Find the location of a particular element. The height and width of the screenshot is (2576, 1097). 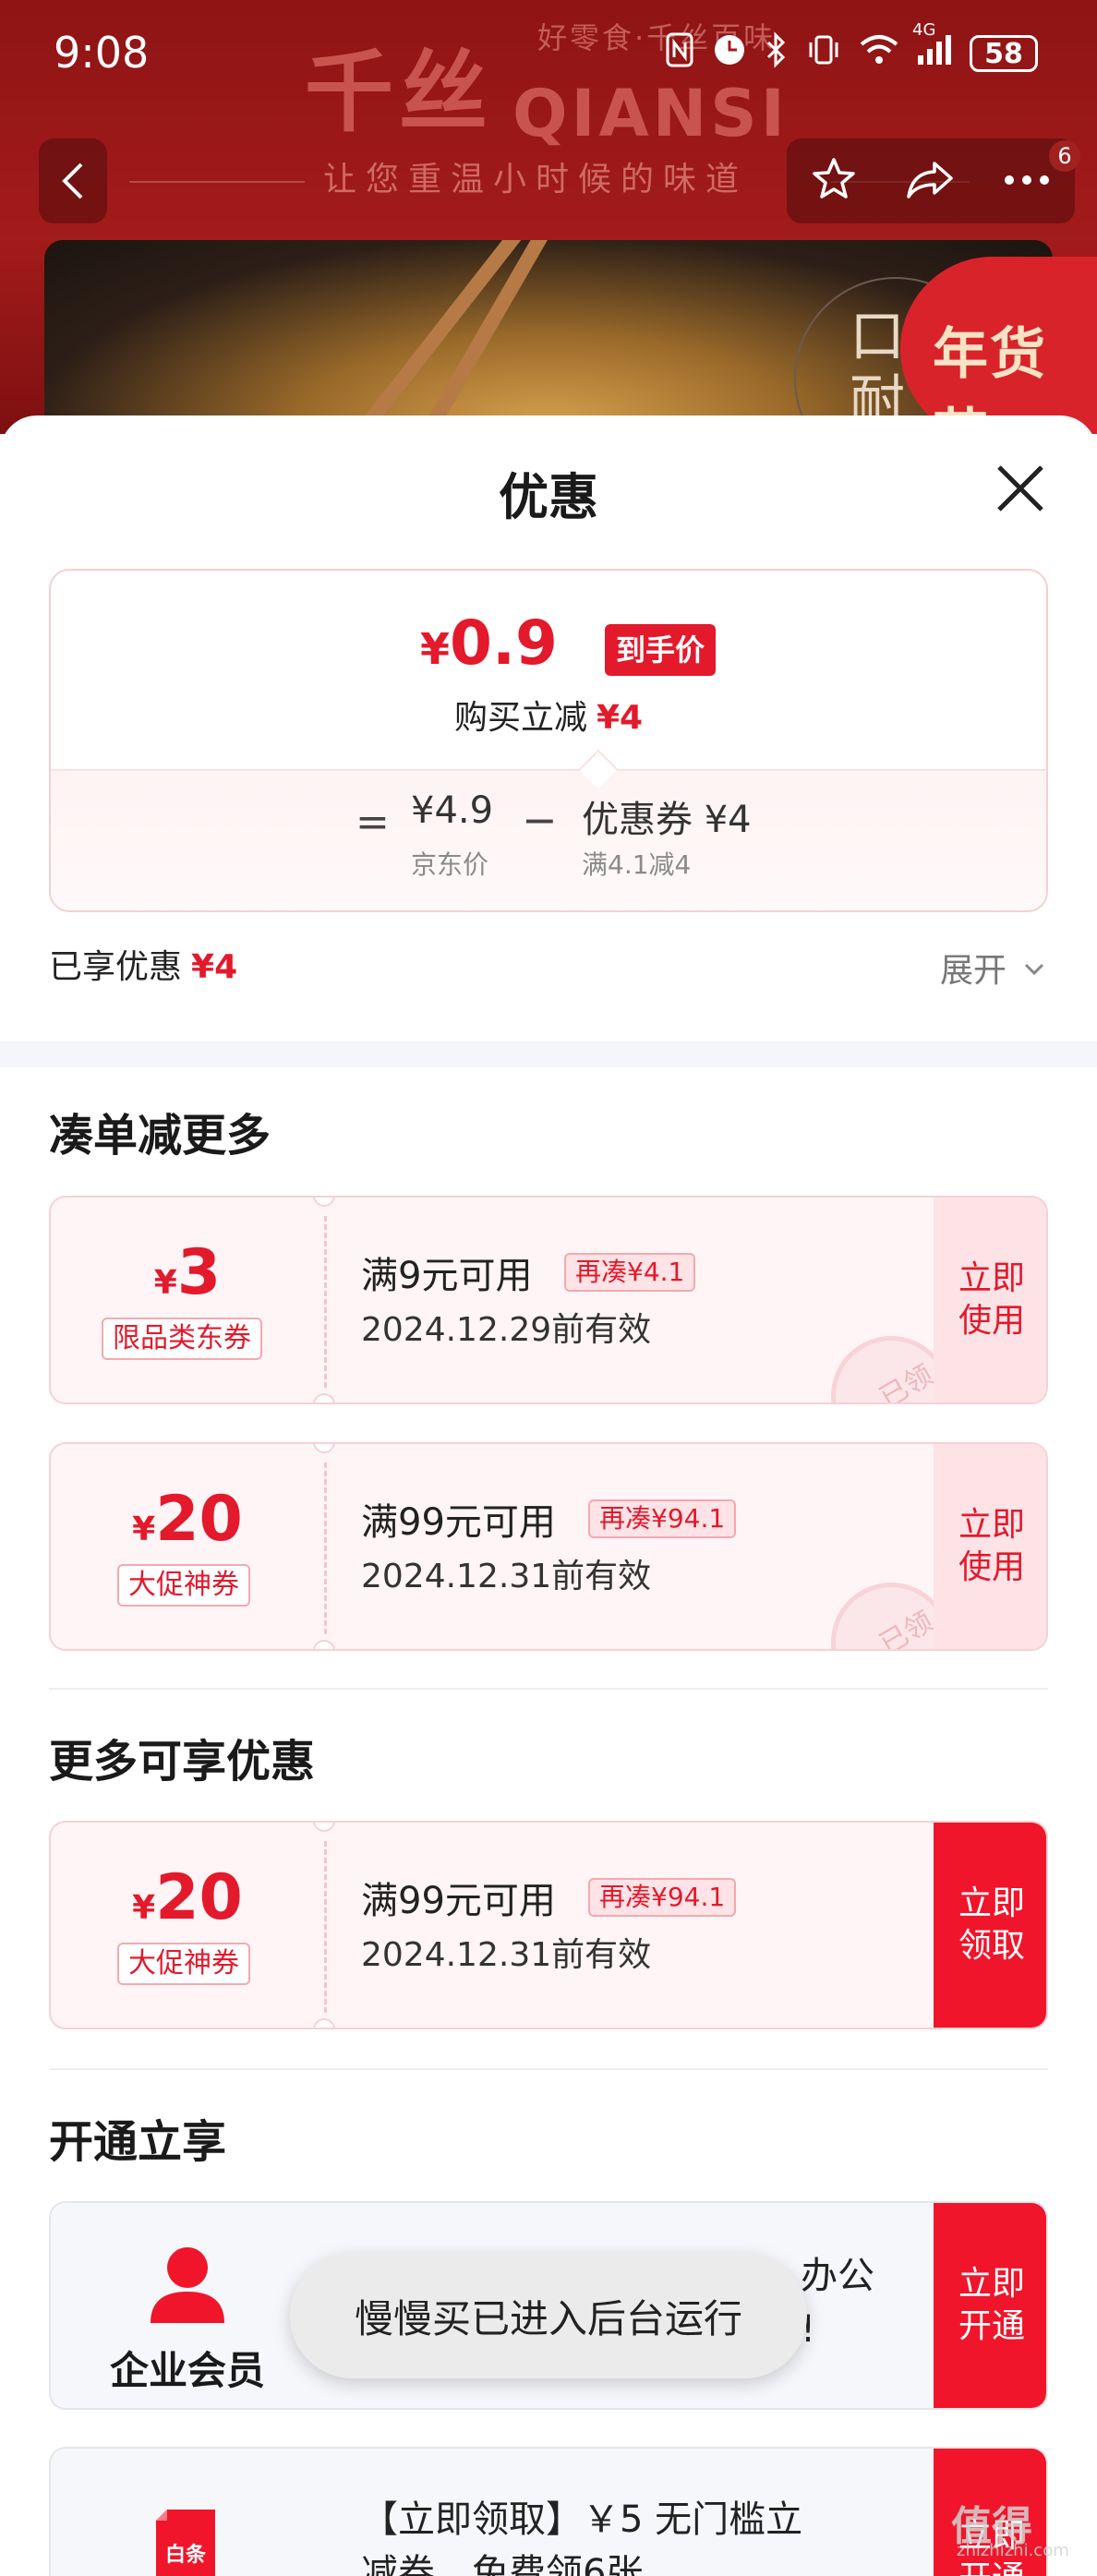

close-icon is located at coordinates (1020, 488).